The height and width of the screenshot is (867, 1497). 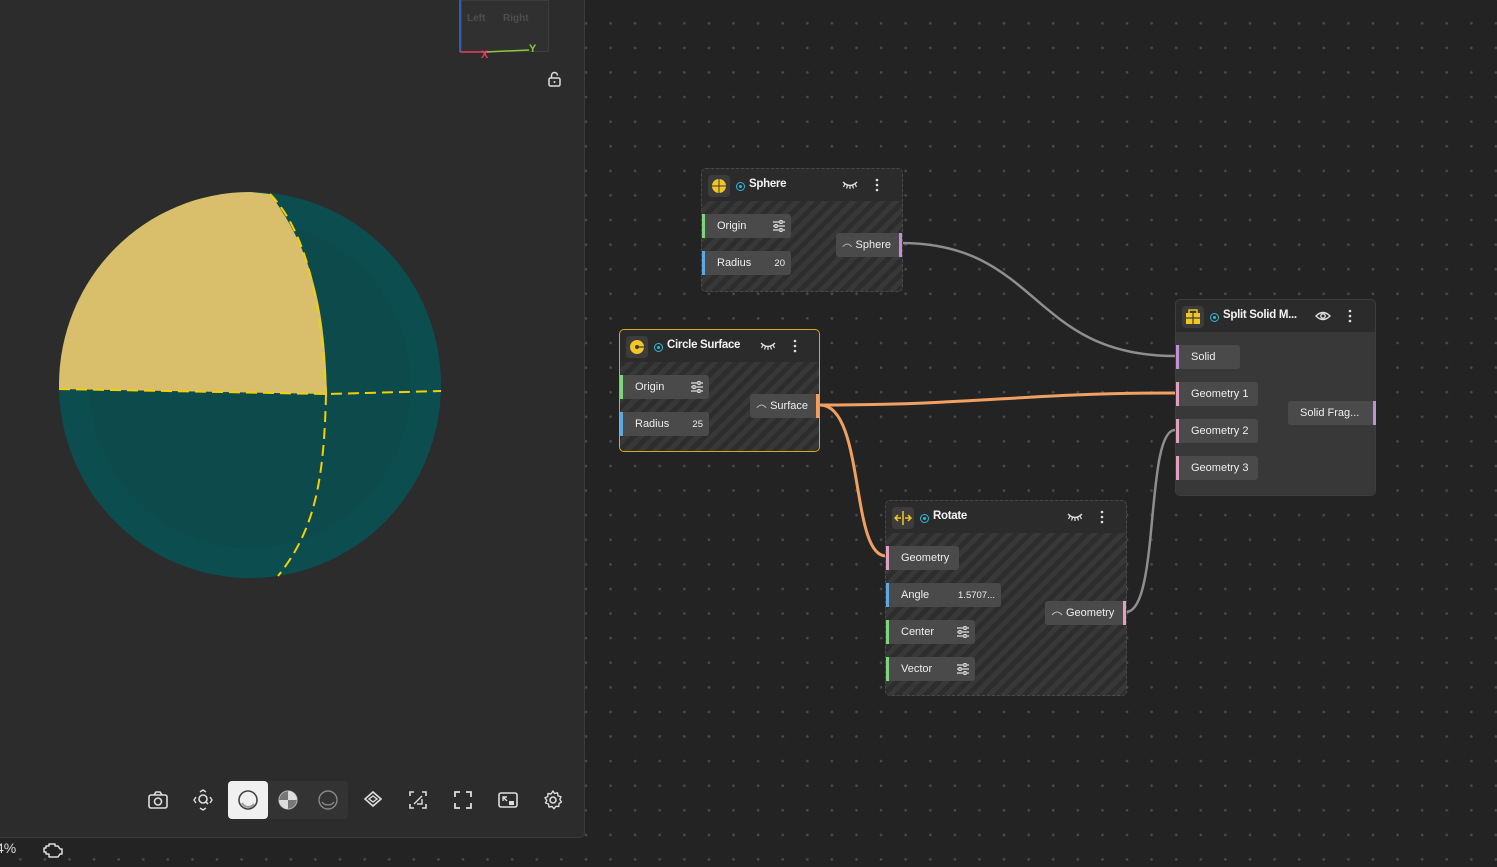 I want to click on port-value: 20, so click(x=779, y=263).